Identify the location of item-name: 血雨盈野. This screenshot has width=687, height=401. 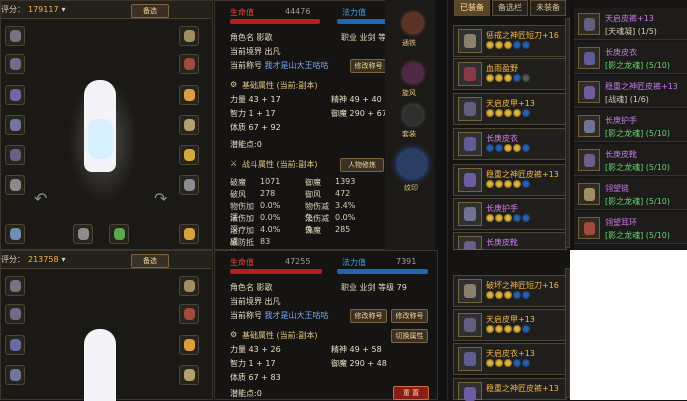
(502, 68).